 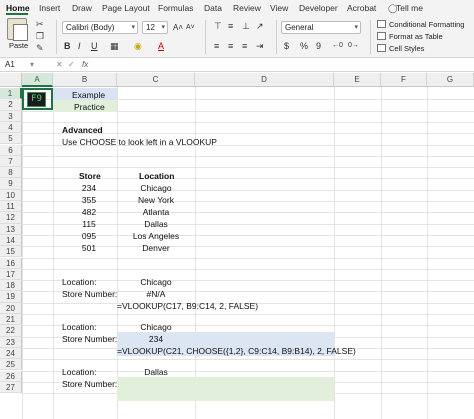 What do you see at coordinates (40, 48) in the screenshot?
I see `format-painter-icon: ✎` at bounding box center [40, 48].